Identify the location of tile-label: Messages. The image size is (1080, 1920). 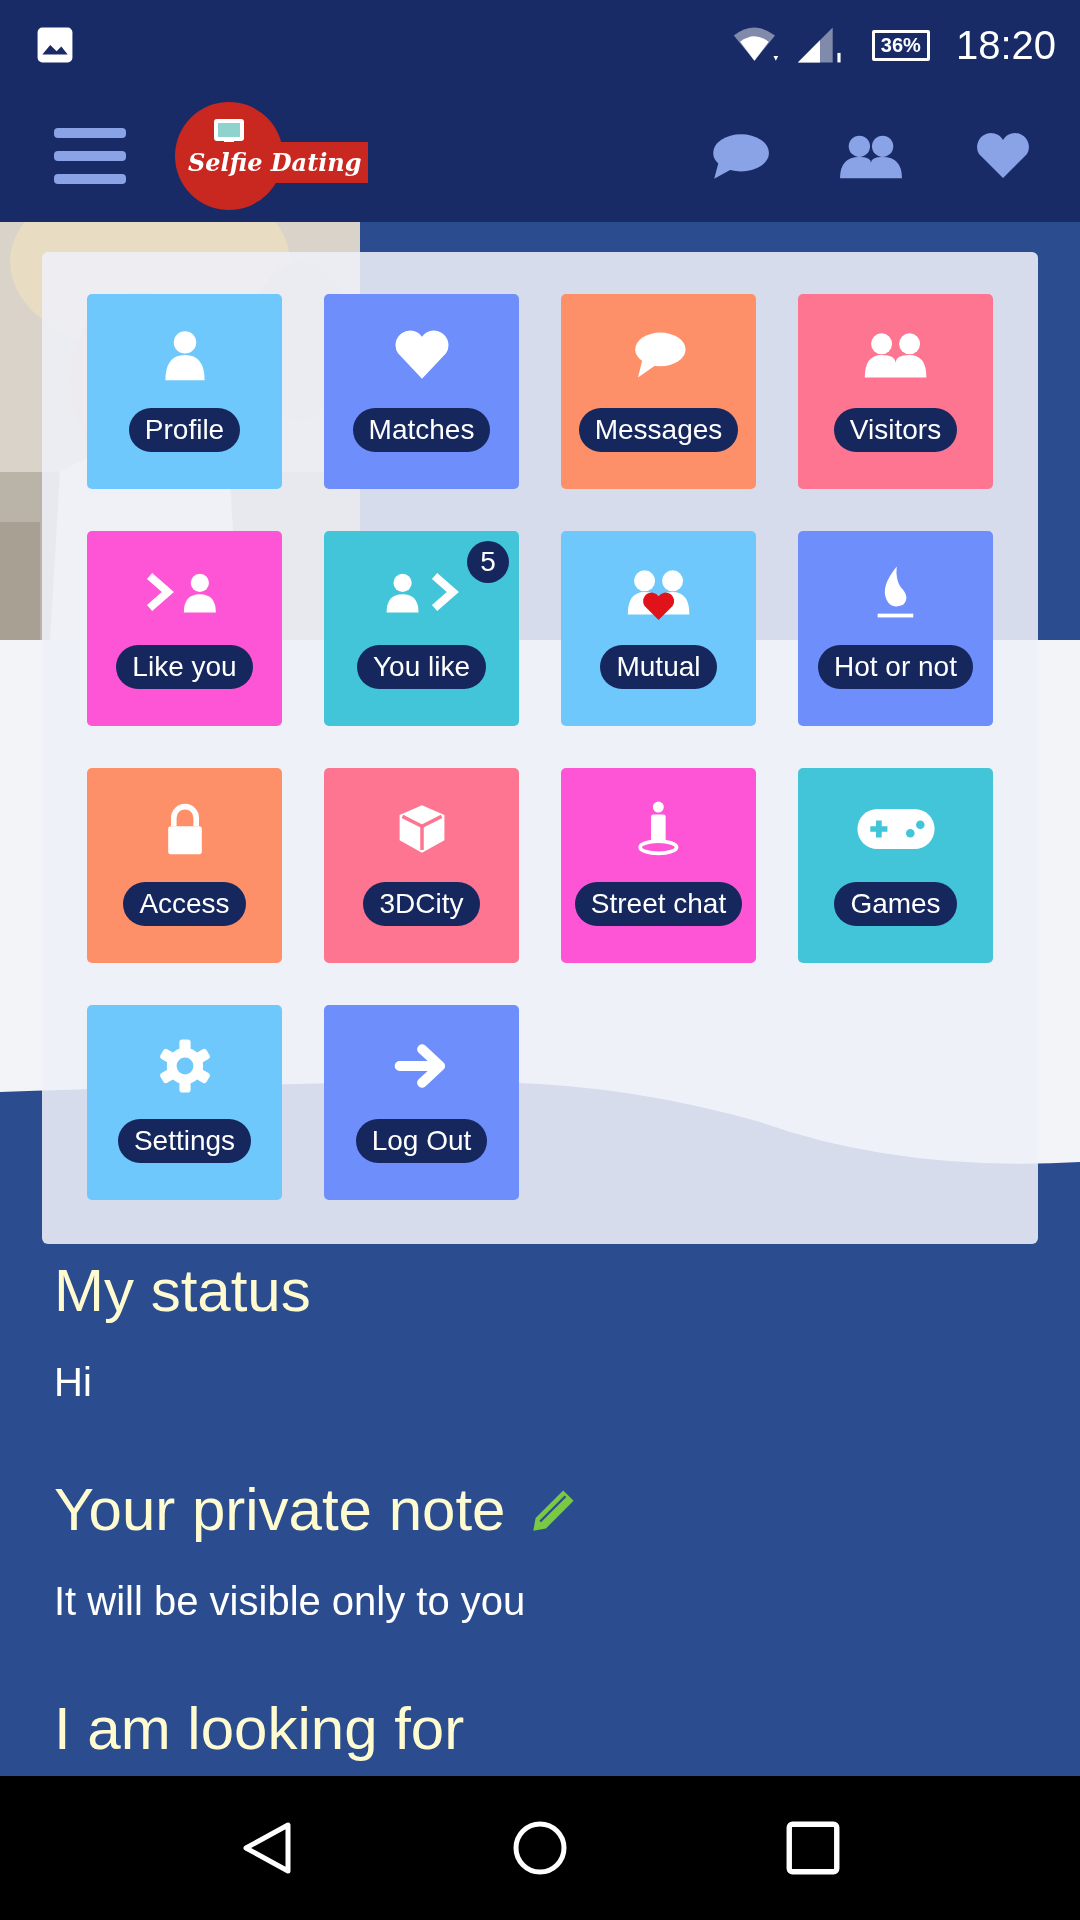
(658, 430).